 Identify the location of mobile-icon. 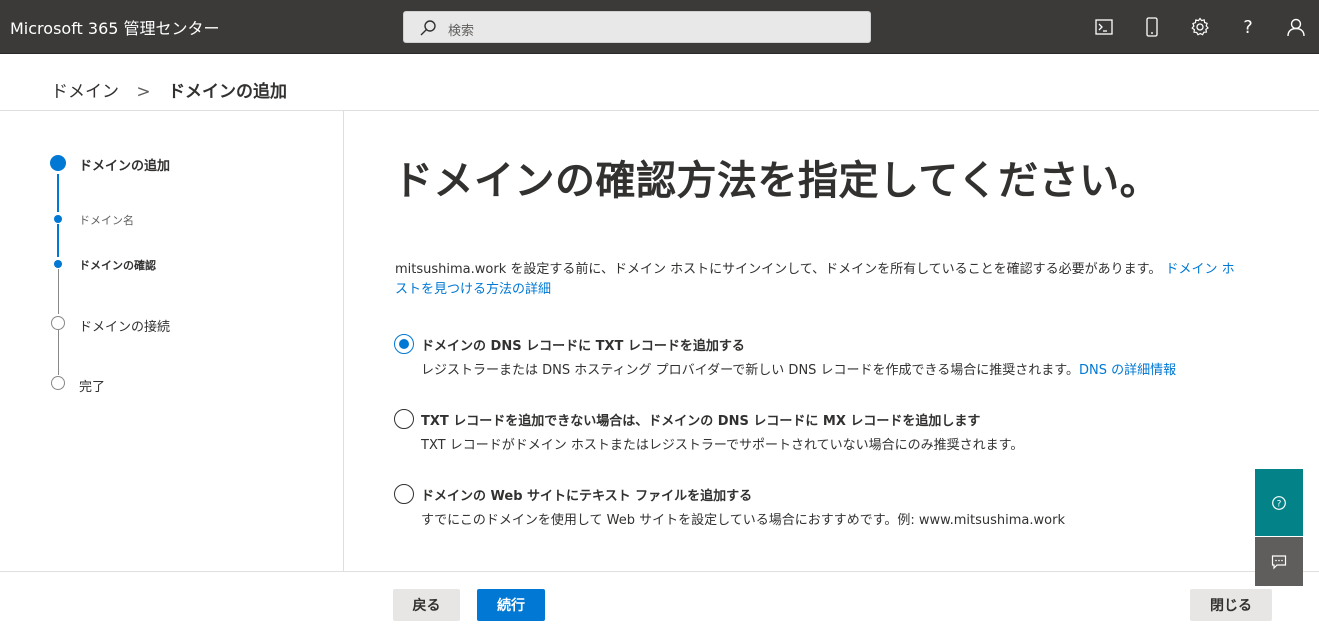
(1152, 27).